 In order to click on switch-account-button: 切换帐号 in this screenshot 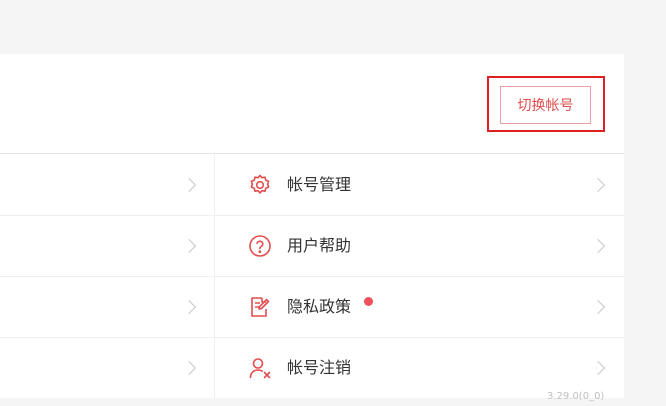, I will do `click(545, 105)`.